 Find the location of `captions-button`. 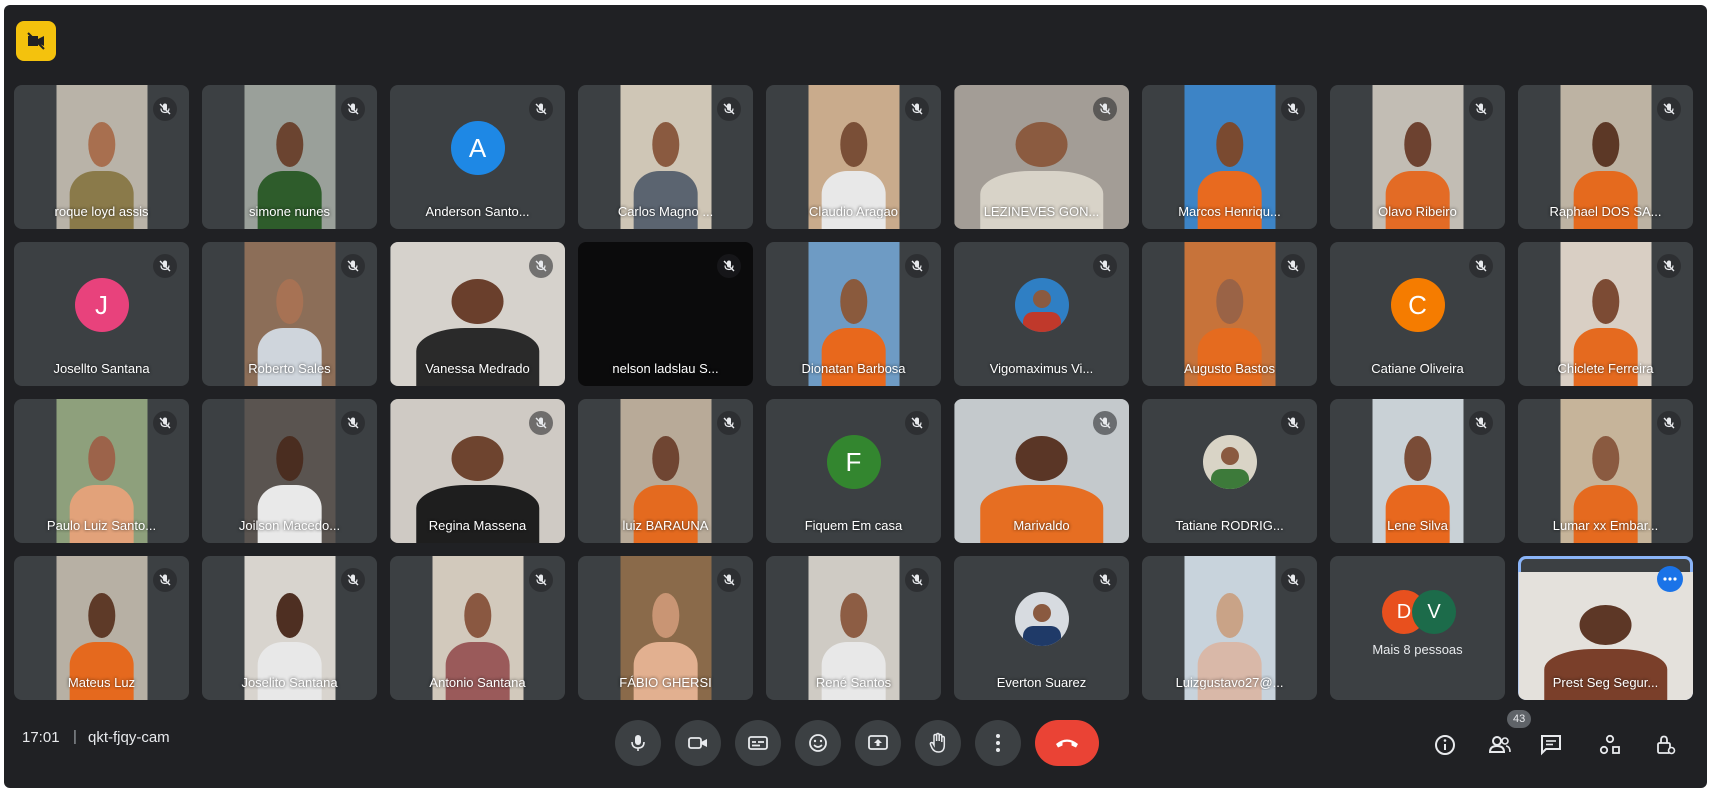

captions-button is located at coordinates (758, 743).